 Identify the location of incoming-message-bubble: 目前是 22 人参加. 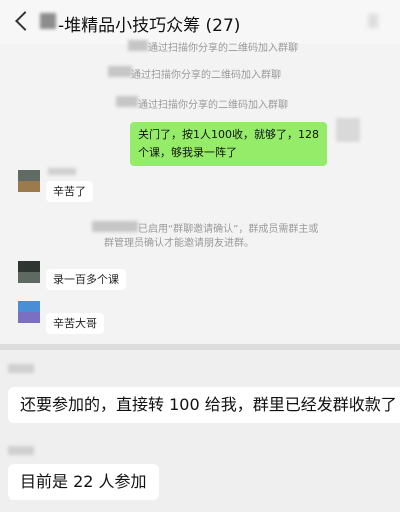
(83, 482).